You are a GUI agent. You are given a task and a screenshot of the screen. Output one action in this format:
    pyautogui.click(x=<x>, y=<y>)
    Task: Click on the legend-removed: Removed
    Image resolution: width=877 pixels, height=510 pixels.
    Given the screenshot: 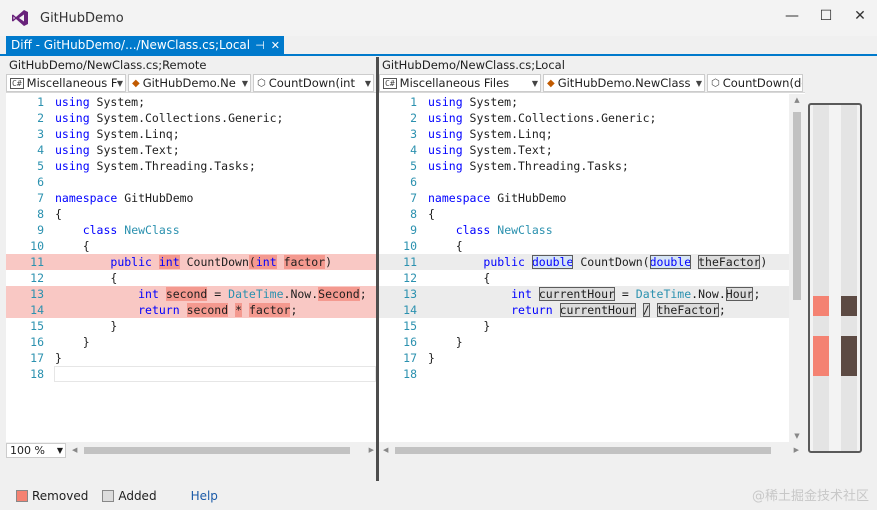 What is the action you would take?
    pyautogui.click(x=52, y=496)
    